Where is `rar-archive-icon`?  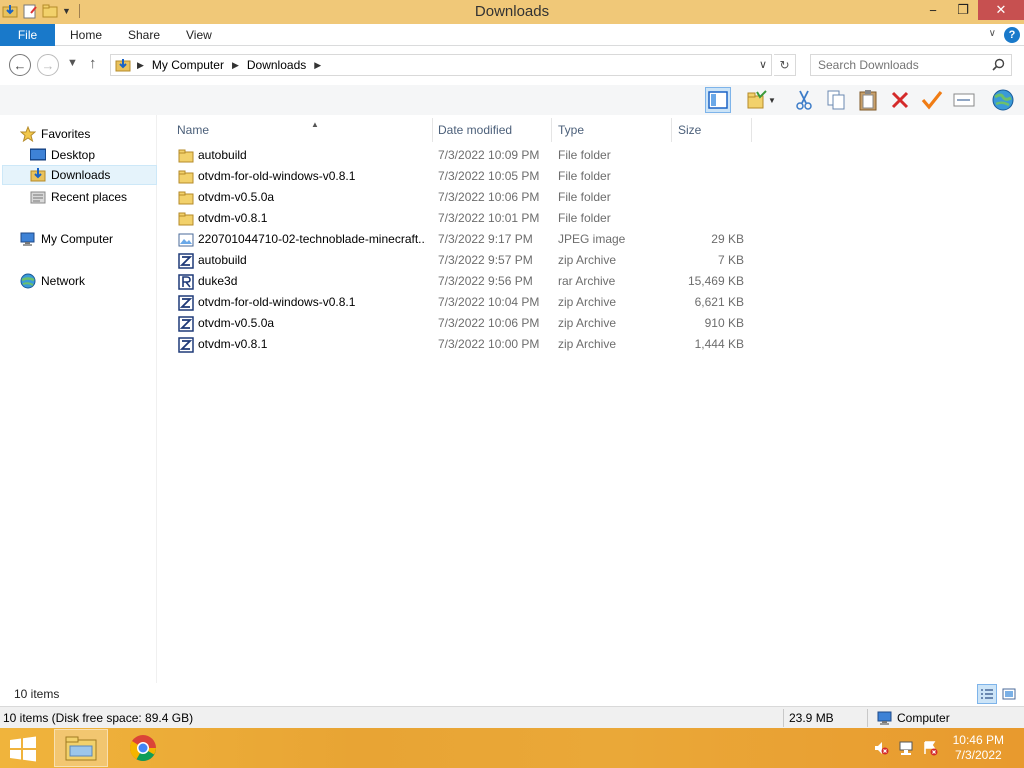
rar-archive-icon is located at coordinates (186, 282).